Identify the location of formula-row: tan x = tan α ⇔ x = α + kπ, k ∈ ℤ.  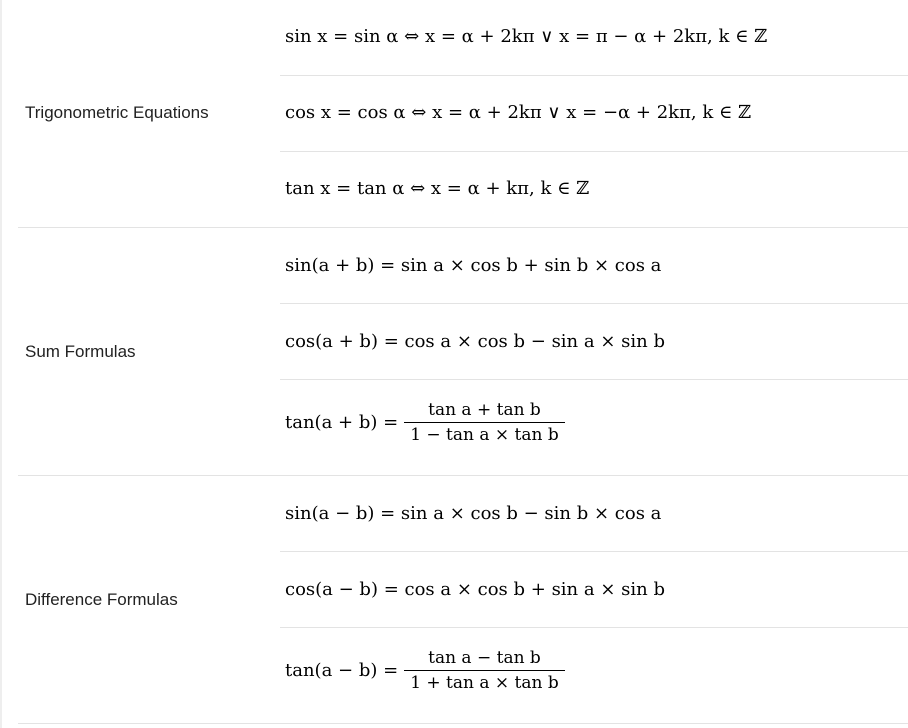
(594, 190).